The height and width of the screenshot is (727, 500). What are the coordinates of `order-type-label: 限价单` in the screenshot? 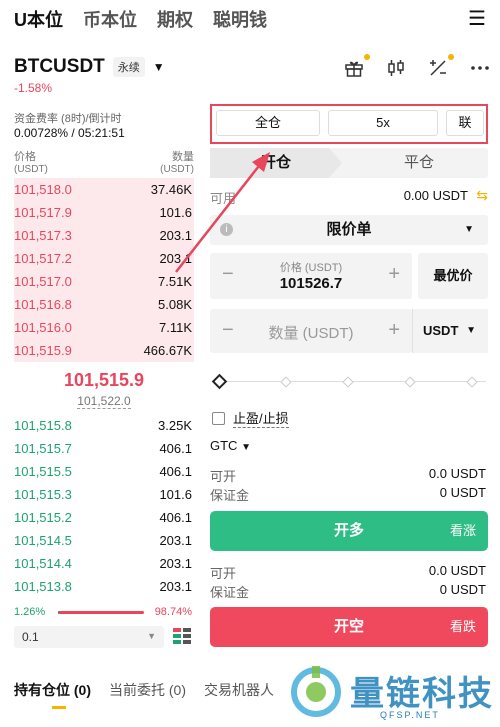 It's located at (349, 229).